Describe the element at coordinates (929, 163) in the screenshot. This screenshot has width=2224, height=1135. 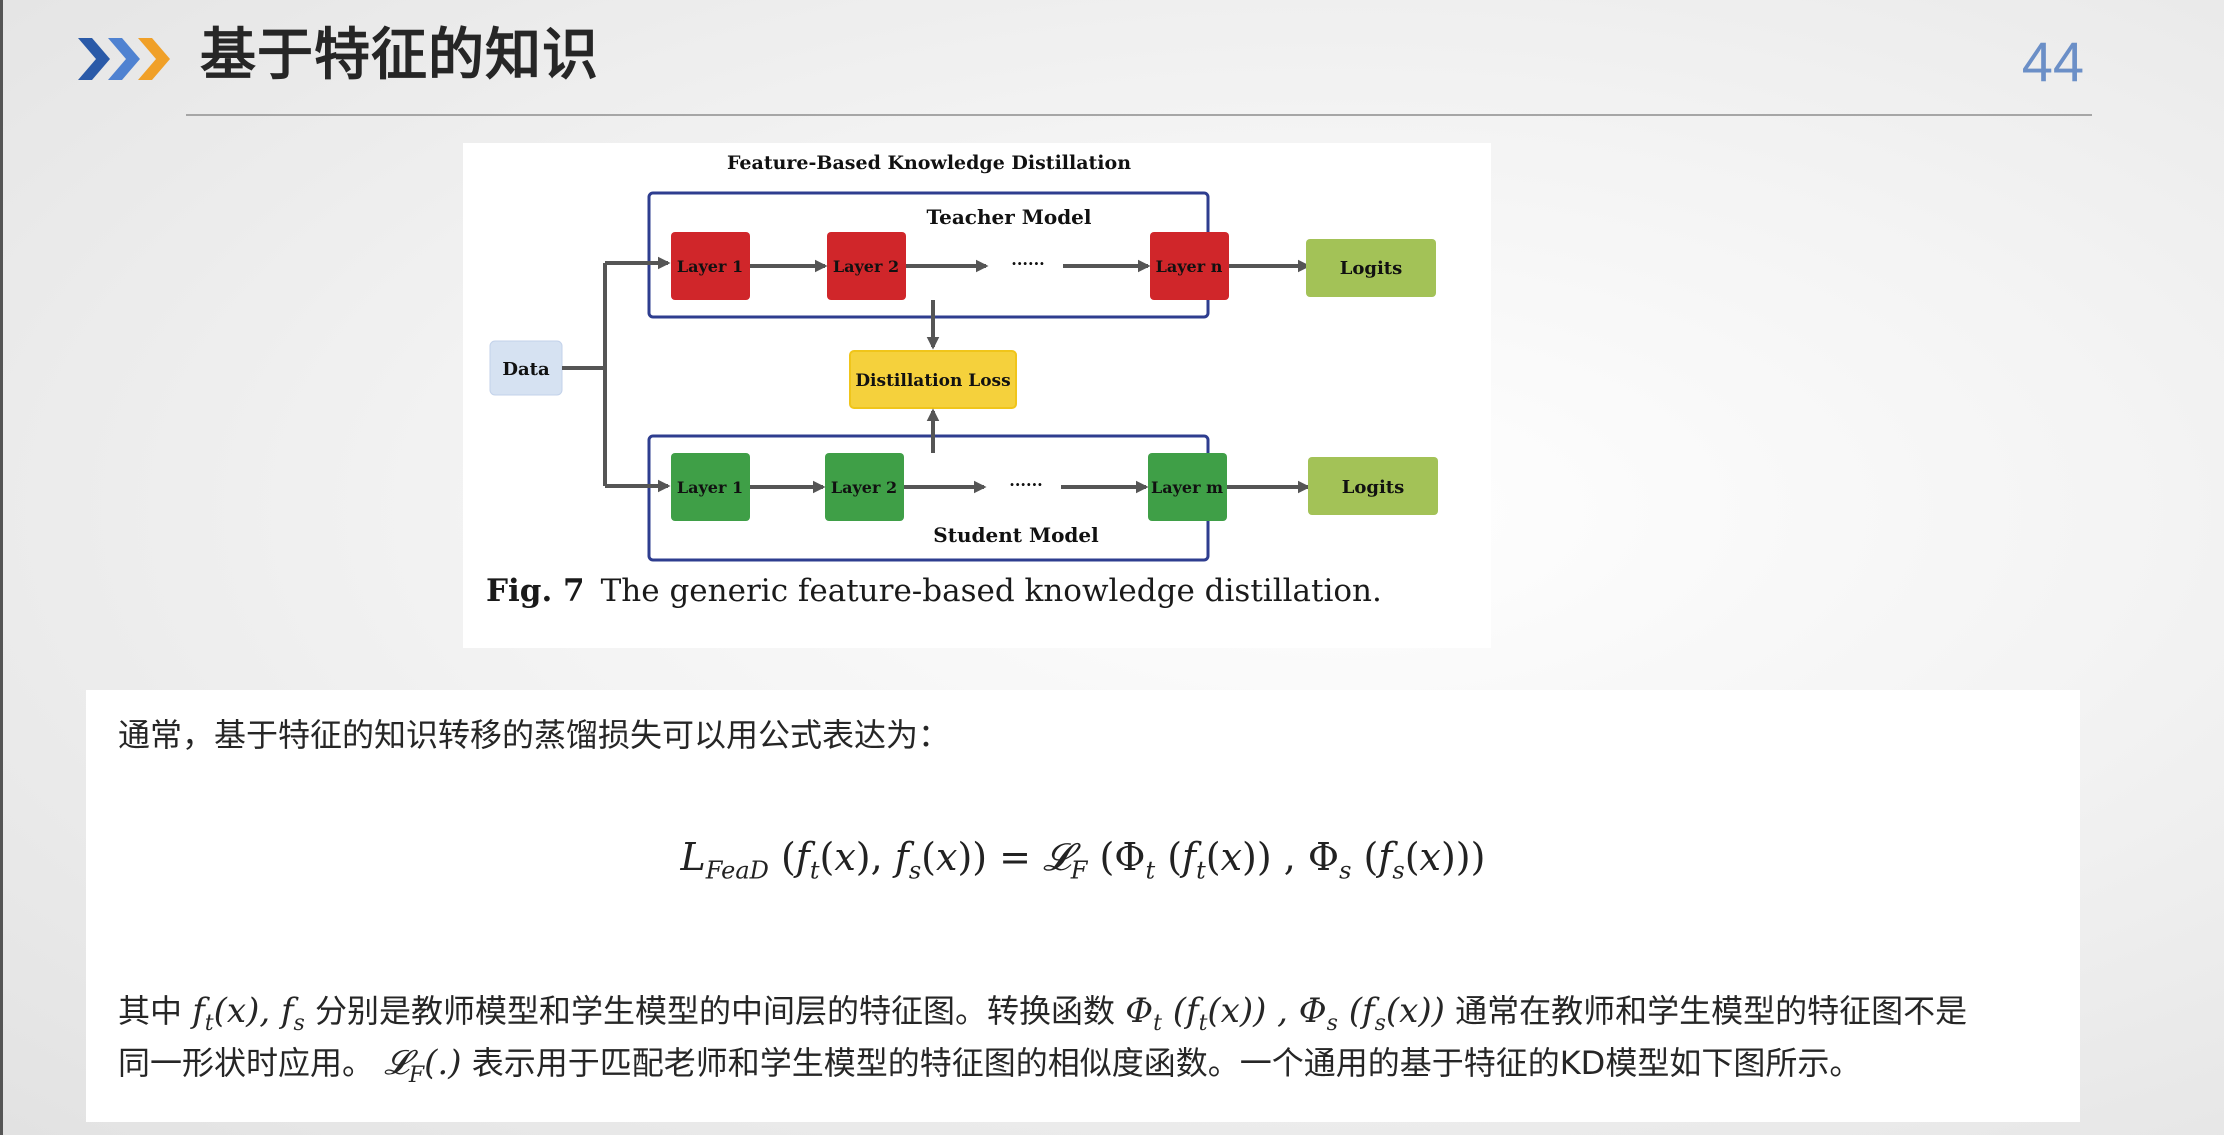
I see `diagram-title: Feature-Based Knowledge Distillation` at that location.